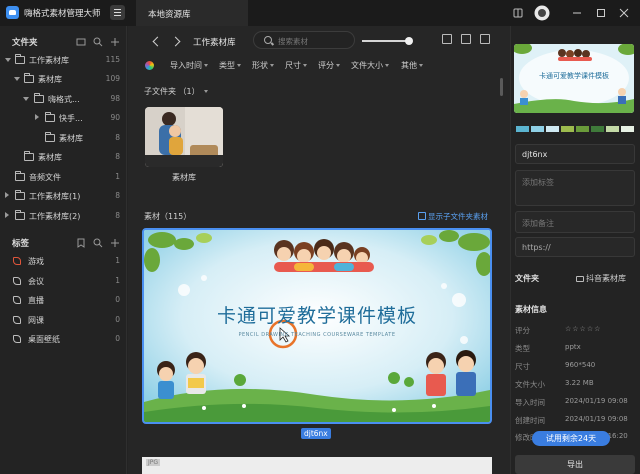  I want to click on tag-manage-icon, so click(81, 243).